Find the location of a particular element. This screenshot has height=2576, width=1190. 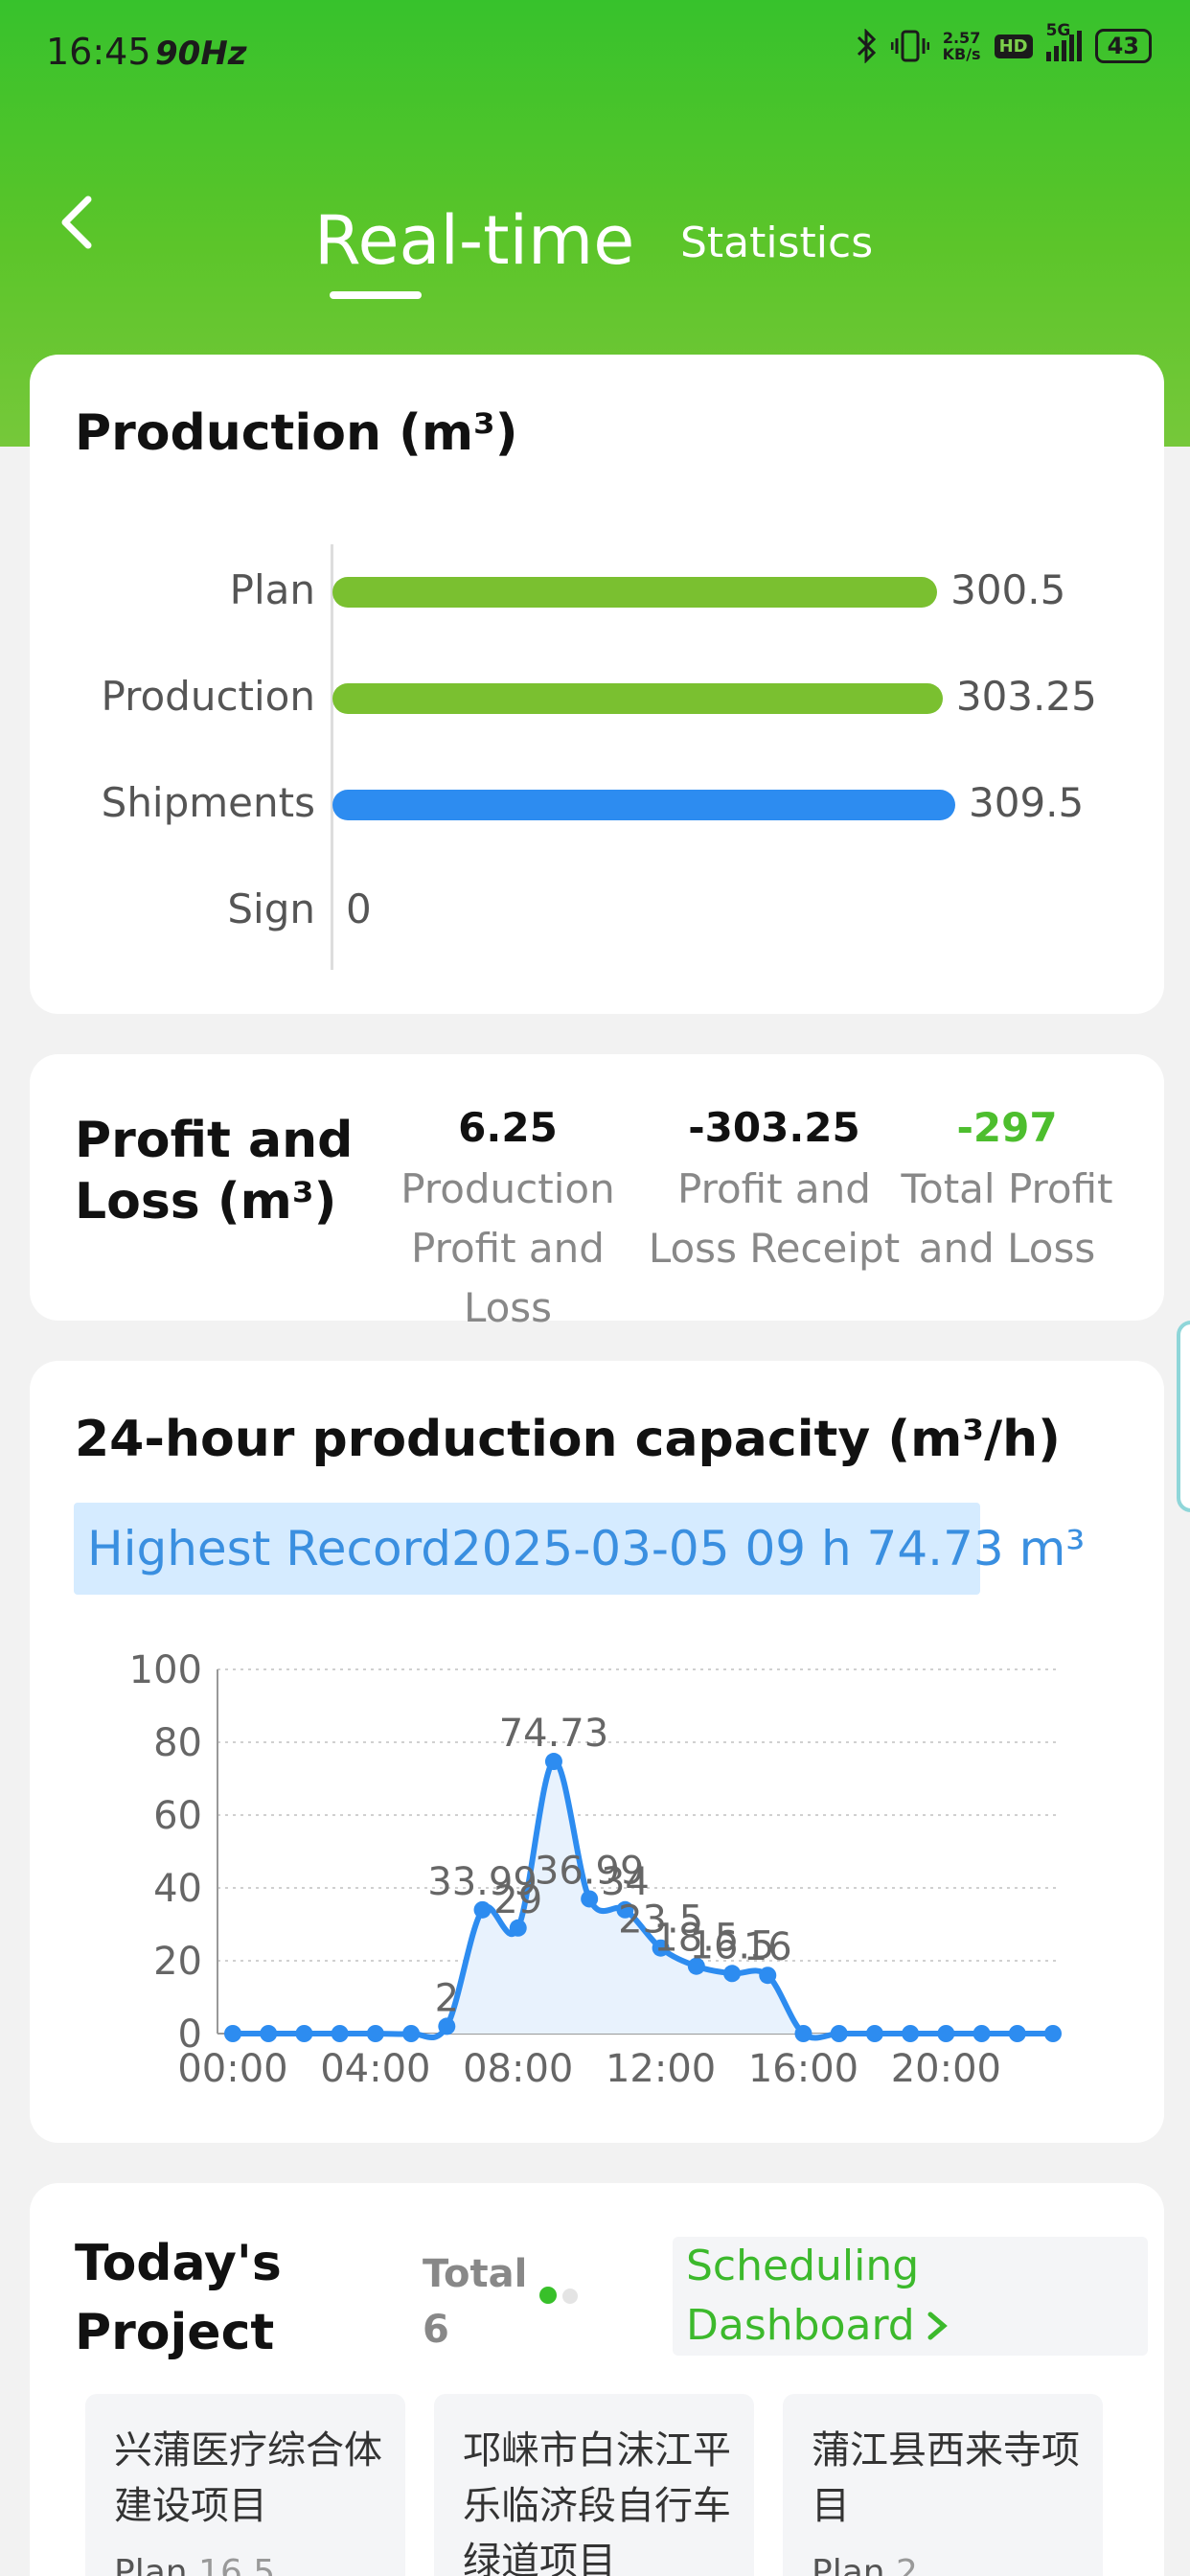

total-profit-label: Total Profit and Loss is located at coordinates (1007, 1218).